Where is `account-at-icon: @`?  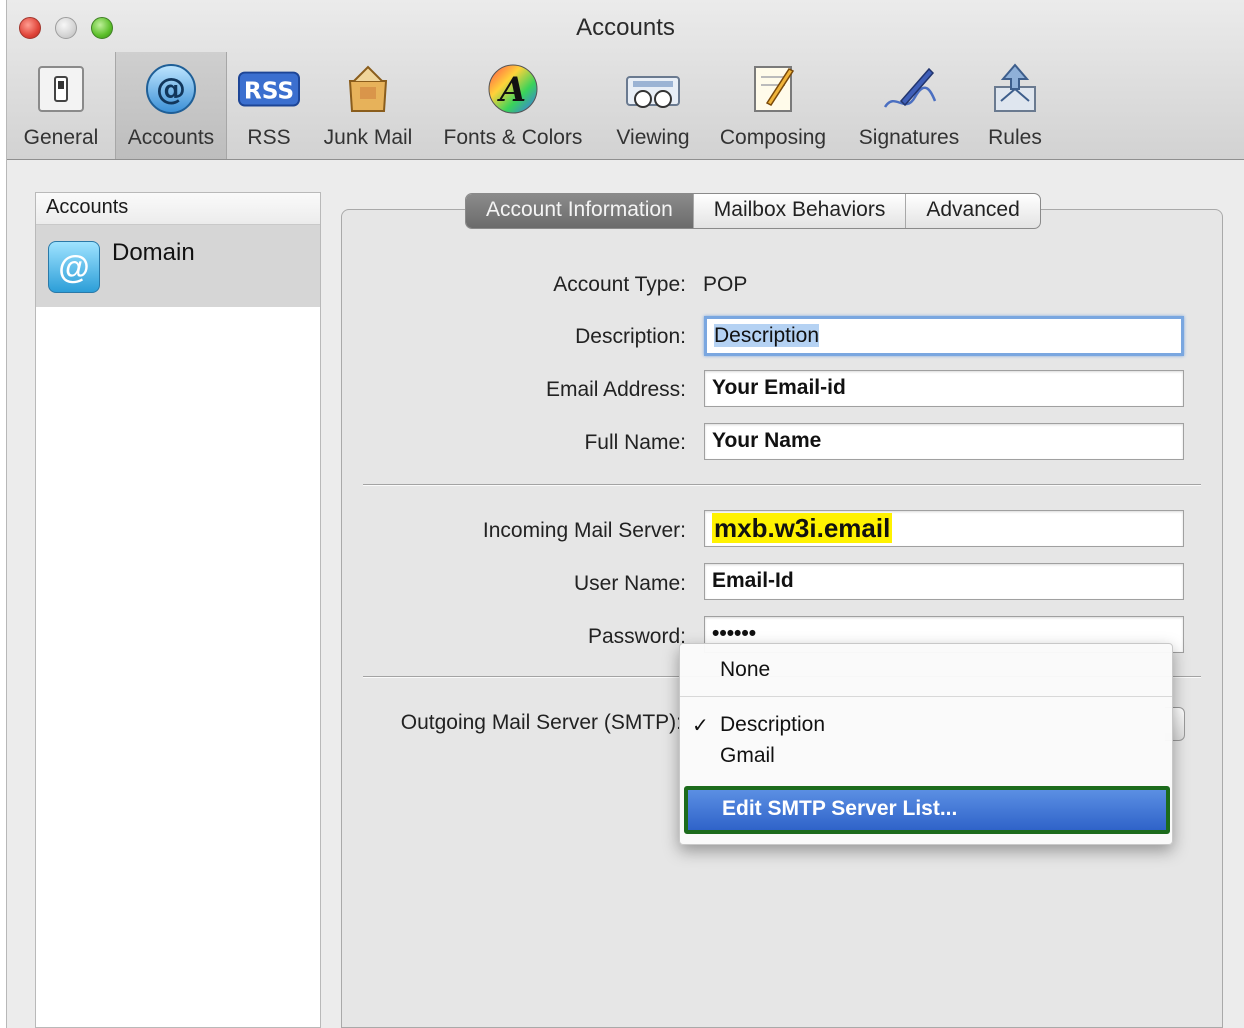
account-at-icon: @ is located at coordinates (74, 267).